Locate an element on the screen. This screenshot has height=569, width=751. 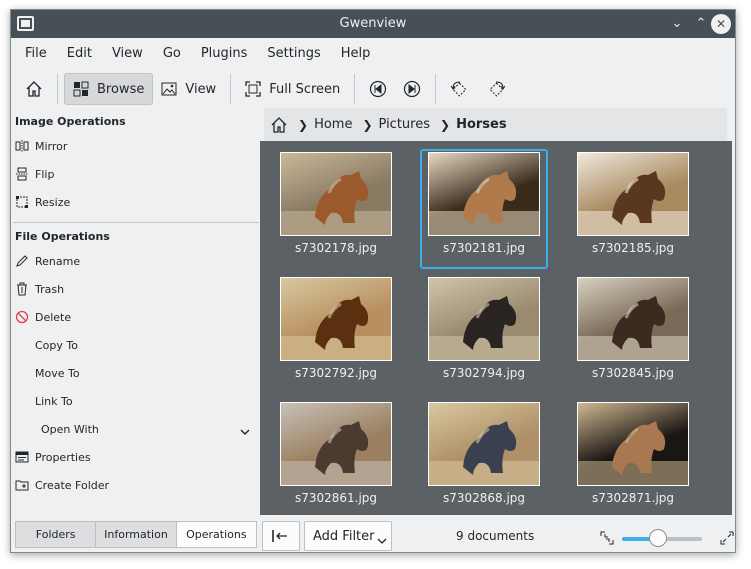
zoom-slider is located at coordinates (662, 538).